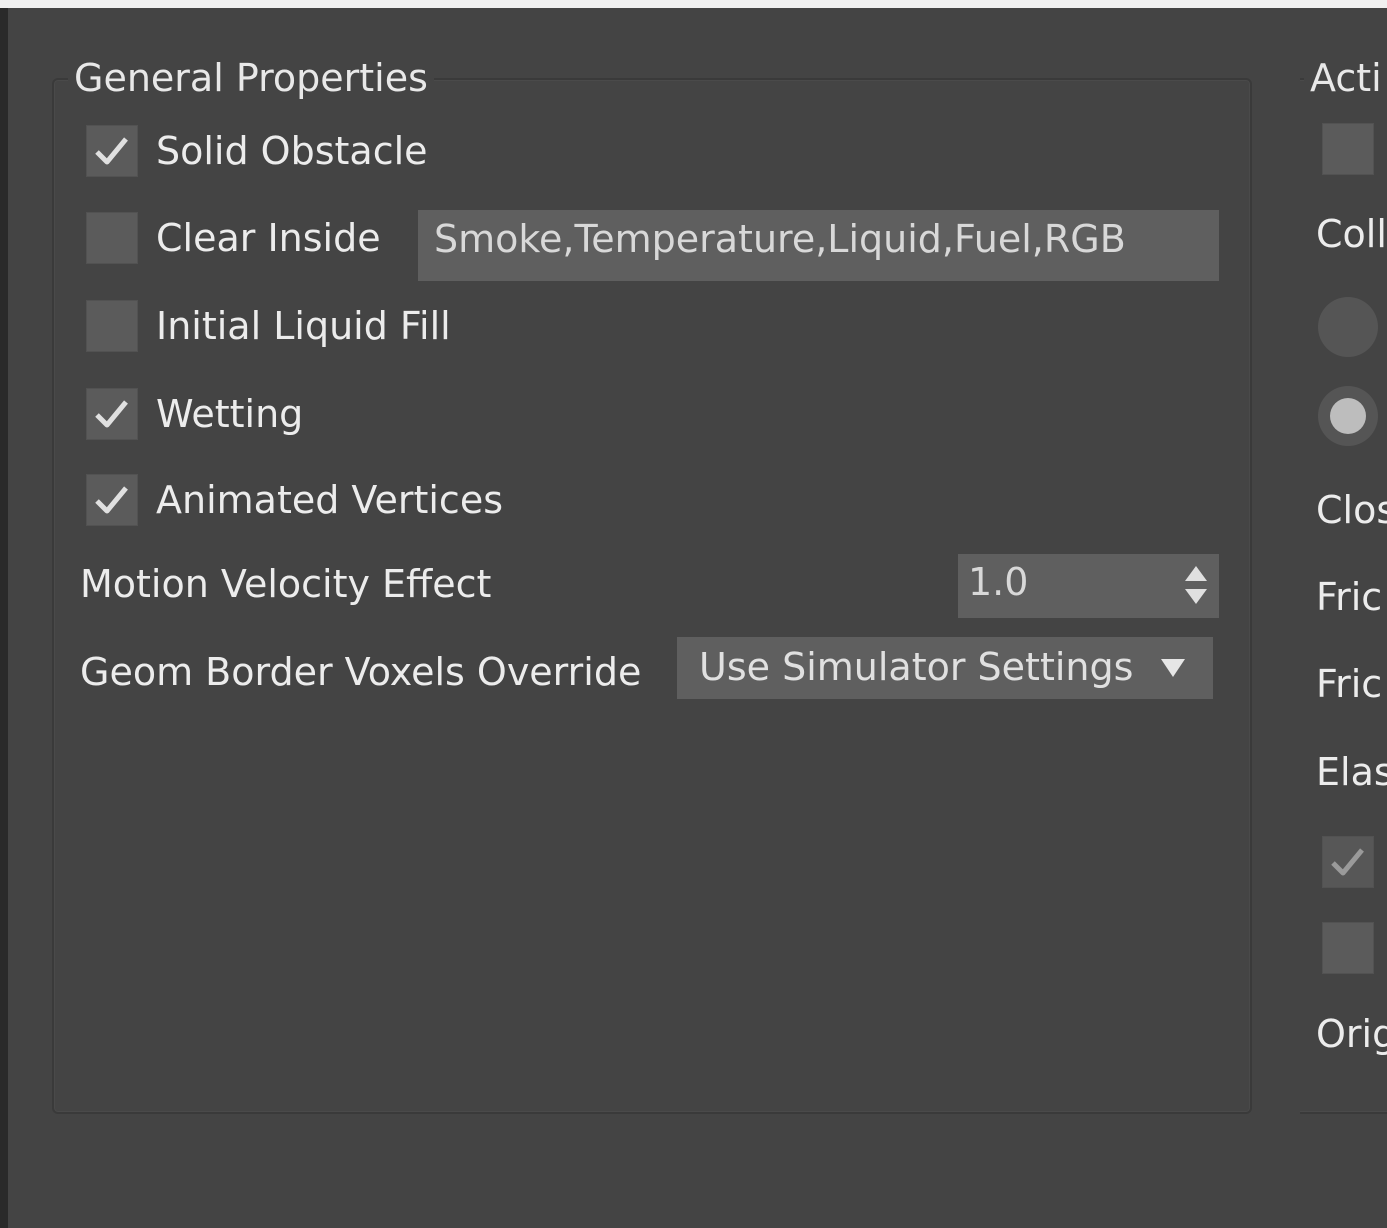  What do you see at coordinates (1345, 78) in the screenshot?
I see `active-group-title: Acti` at bounding box center [1345, 78].